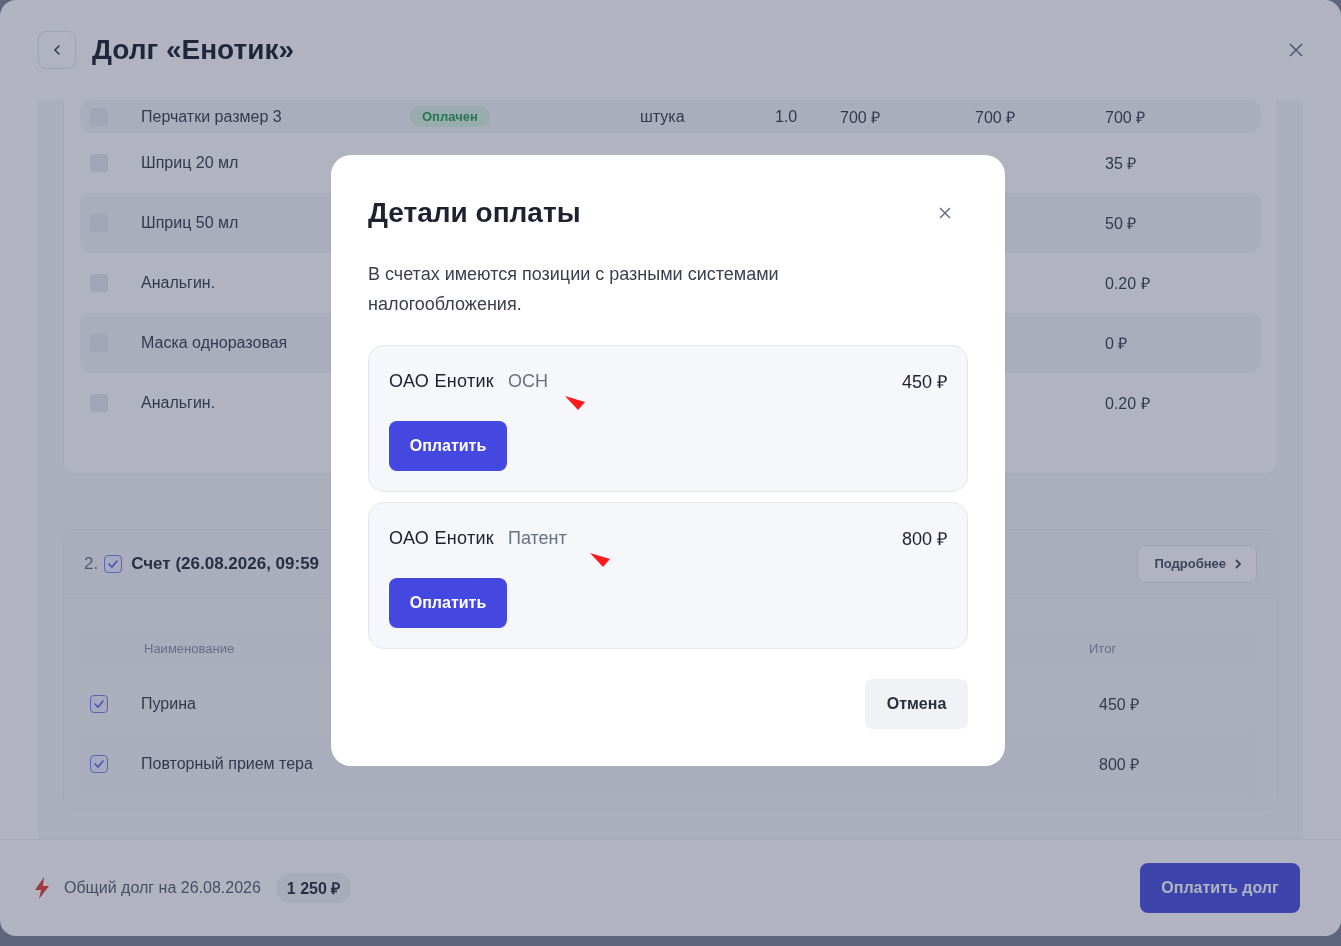  I want to click on payment-amount: 450 ₽, so click(924, 382).